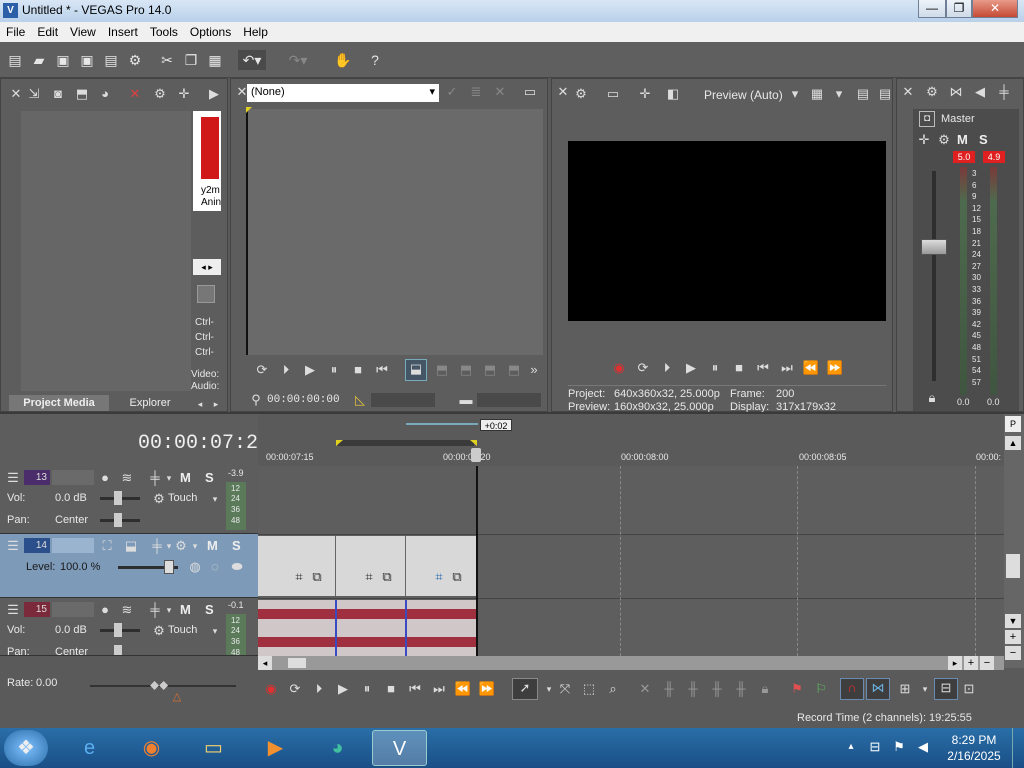  Describe the element at coordinates (878, 689) in the screenshot. I see `auto-crossfade-icon: ⋈` at that location.